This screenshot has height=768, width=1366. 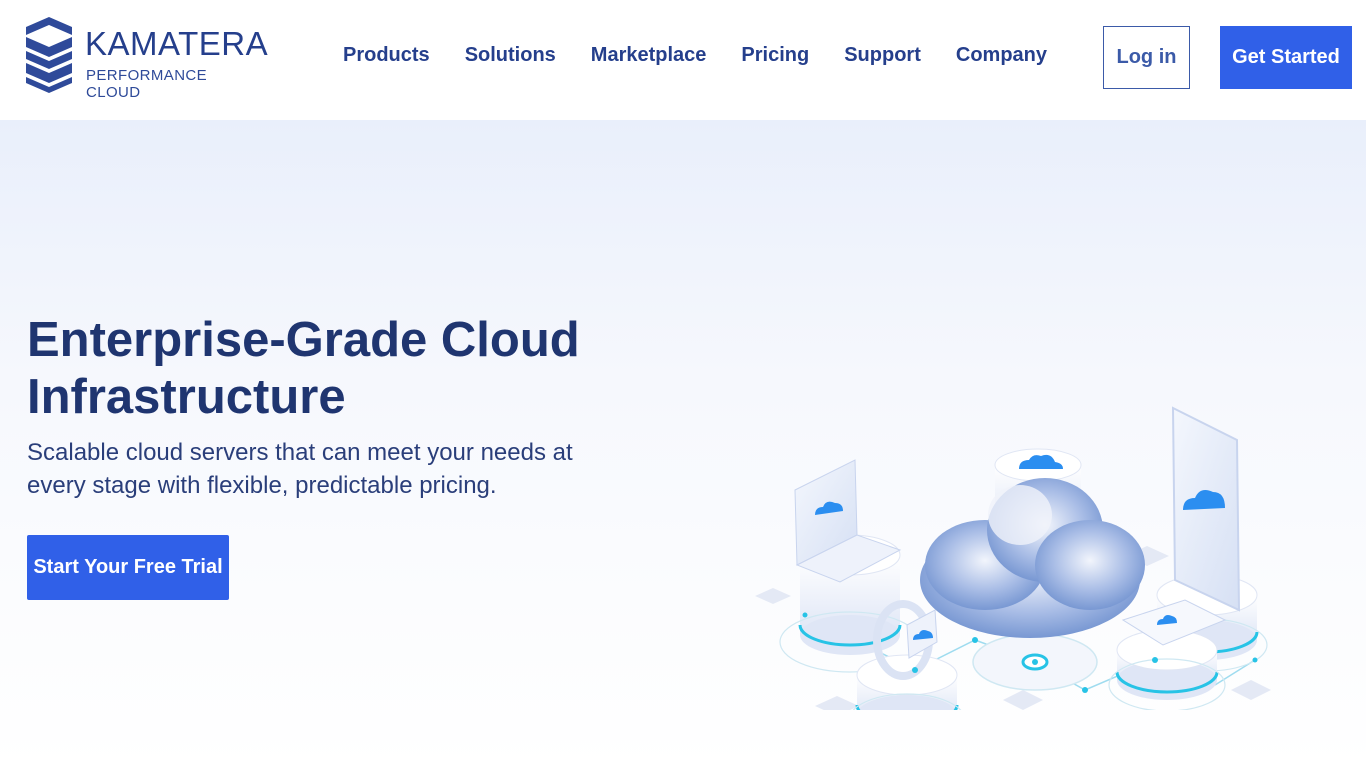 What do you see at coordinates (1146, 57) in the screenshot?
I see `login-button: Log in` at bounding box center [1146, 57].